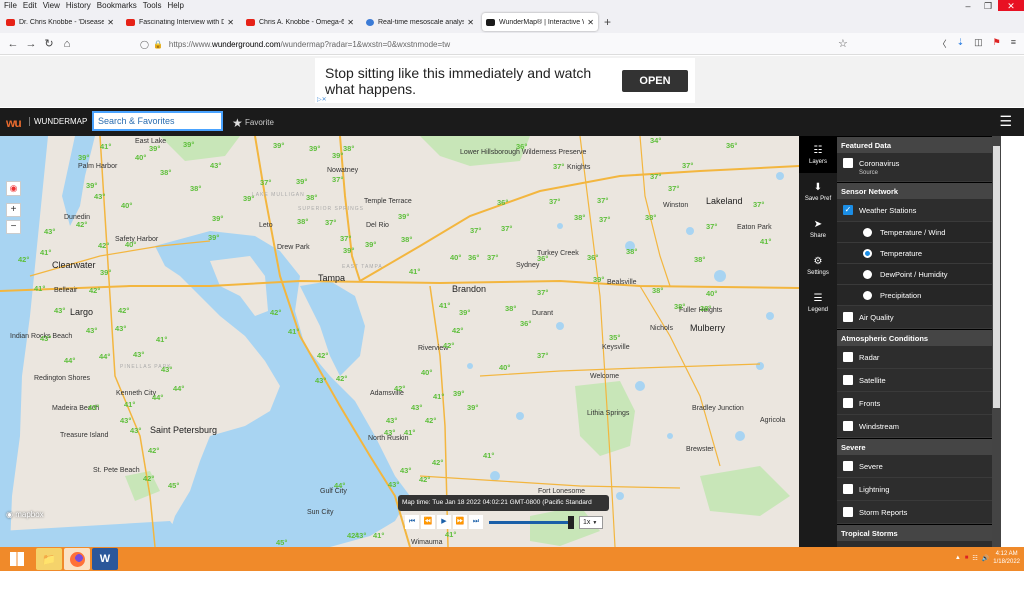 The image size is (1024, 591). What do you see at coordinates (444, 522) in the screenshot?
I see `play-icon: ▶` at bounding box center [444, 522].